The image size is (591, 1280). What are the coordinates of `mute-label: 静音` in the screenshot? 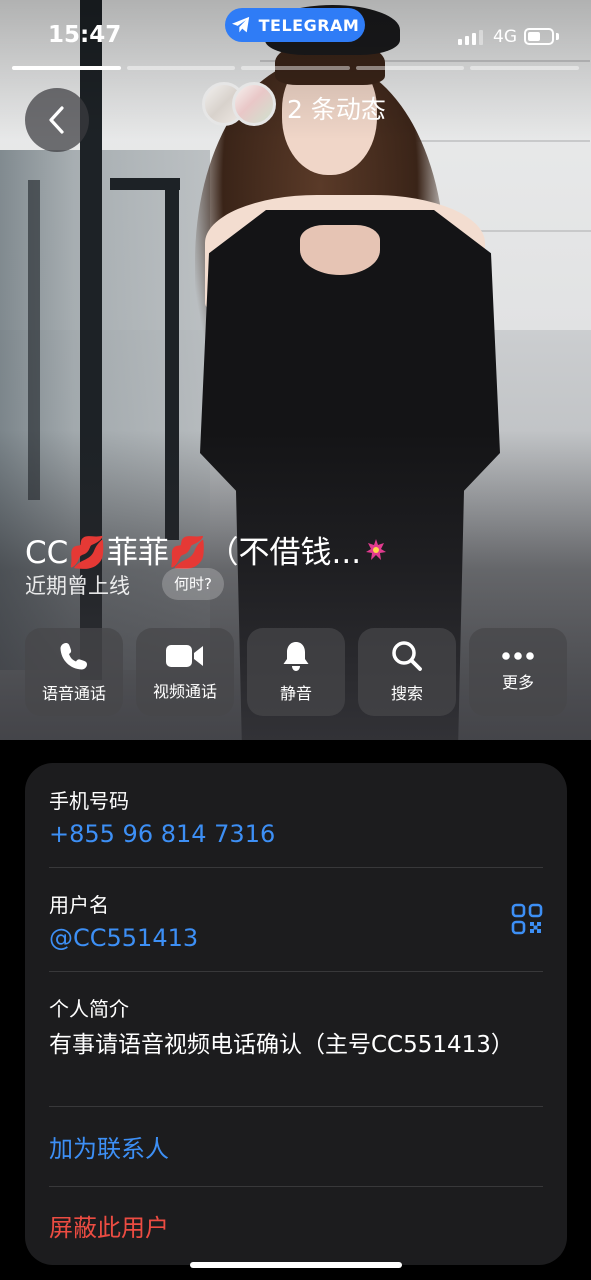 It's located at (295, 693).